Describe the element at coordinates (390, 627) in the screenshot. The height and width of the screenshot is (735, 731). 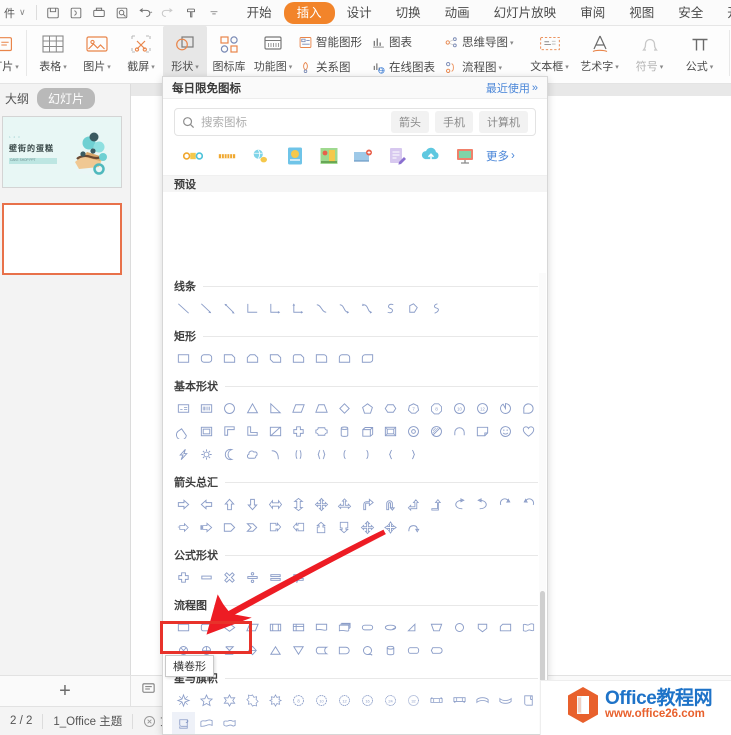
I see `flowchart-preparation` at that location.